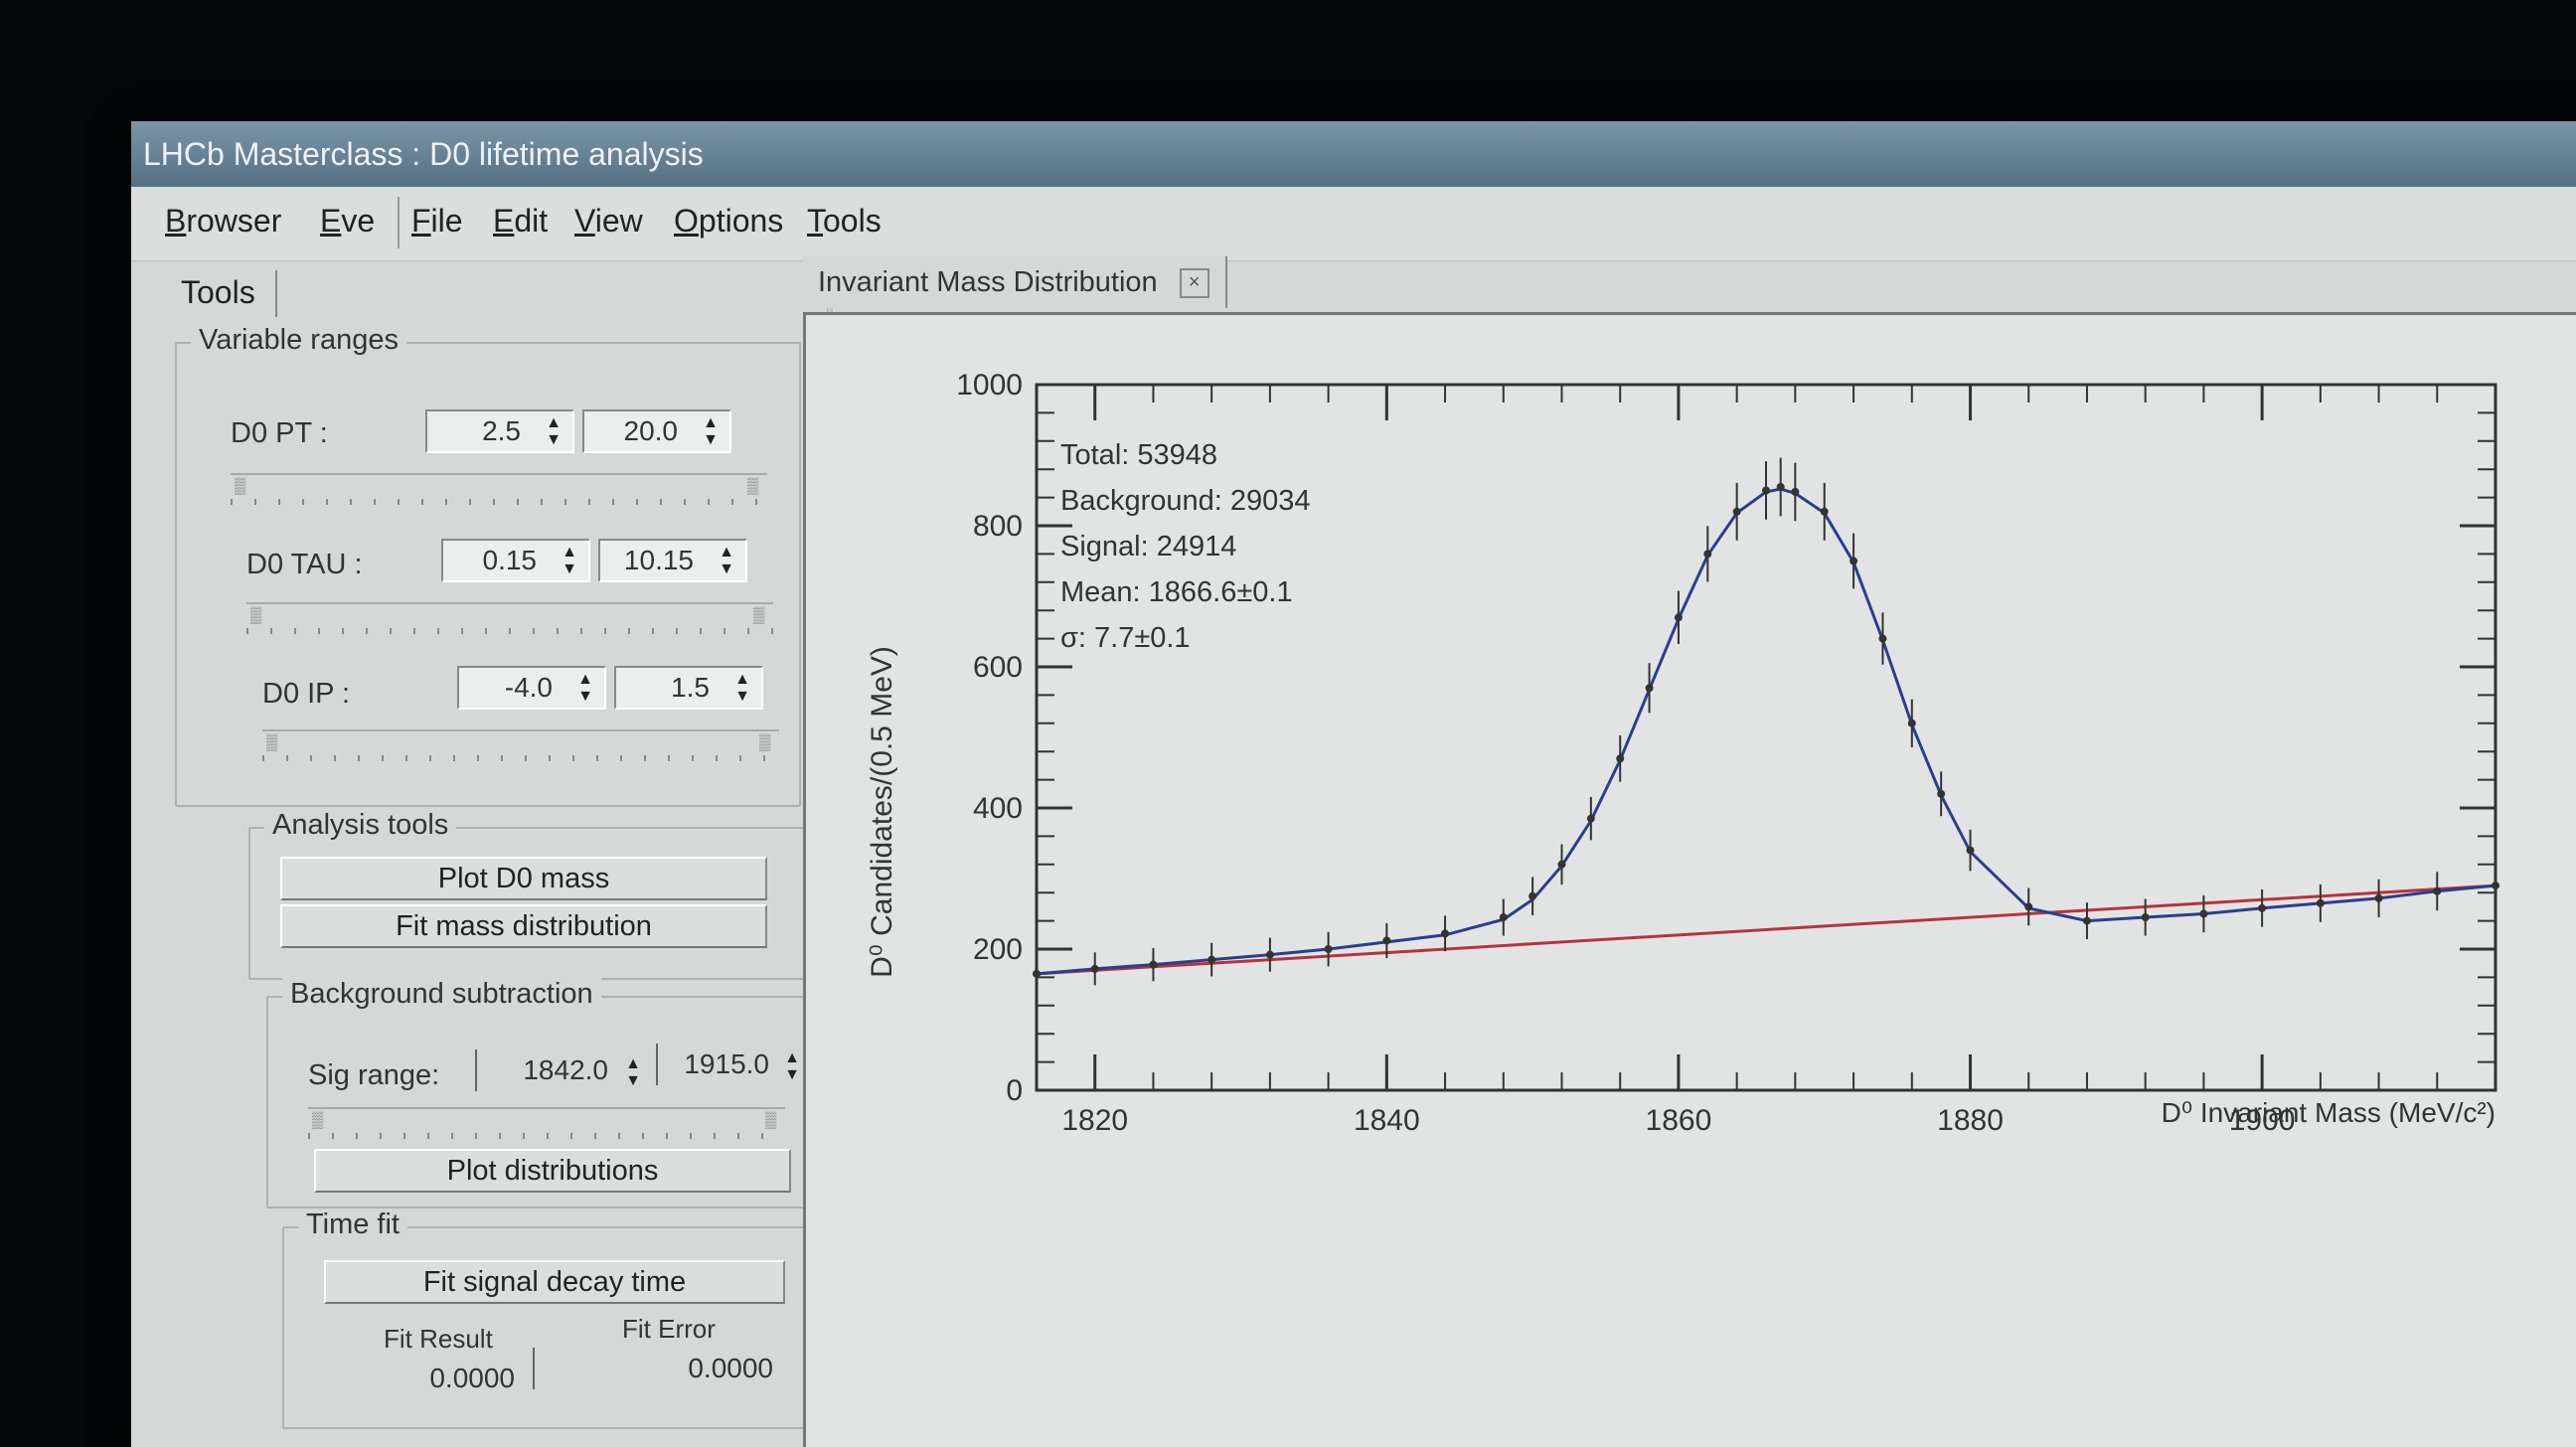 This screenshot has height=1447, width=2576. What do you see at coordinates (989, 386) in the screenshot?
I see `y-tick-label: 1000` at bounding box center [989, 386].